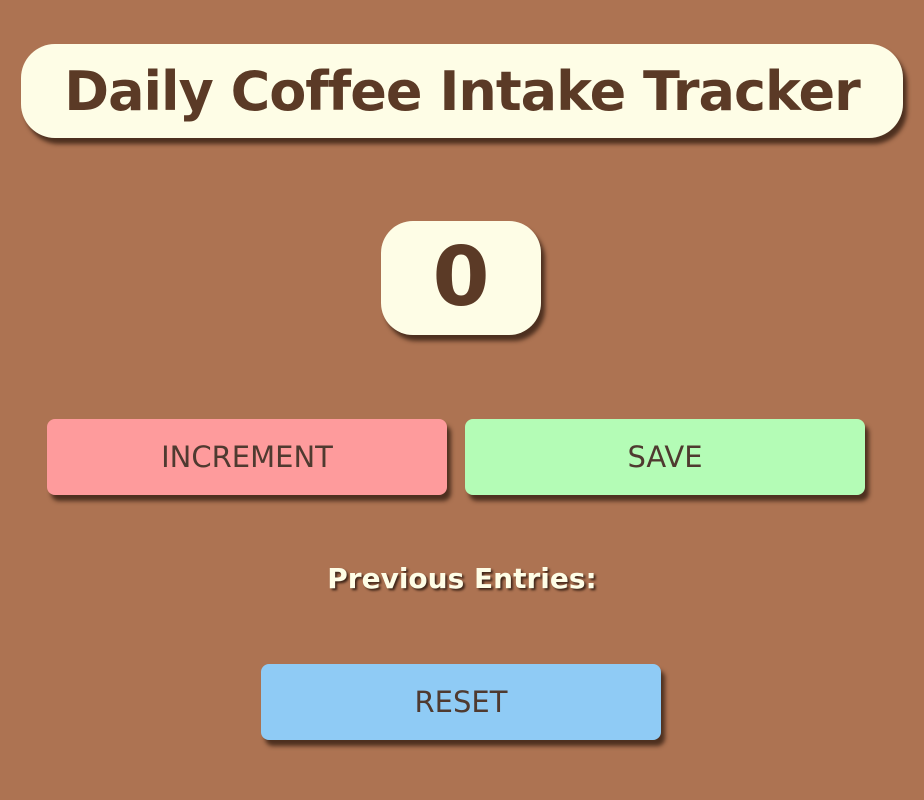 The image size is (924, 800). What do you see at coordinates (462, 578) in the screenshot?
I see `previous-entries-label: Previous Entries:` at bounding box center [462, 578].